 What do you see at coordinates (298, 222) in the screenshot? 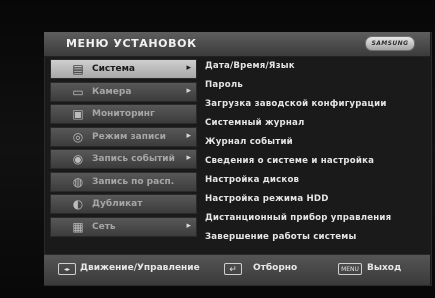
I see `submenu-item-8: Дистанционный прибор управления` at bounding box center [298, 222].